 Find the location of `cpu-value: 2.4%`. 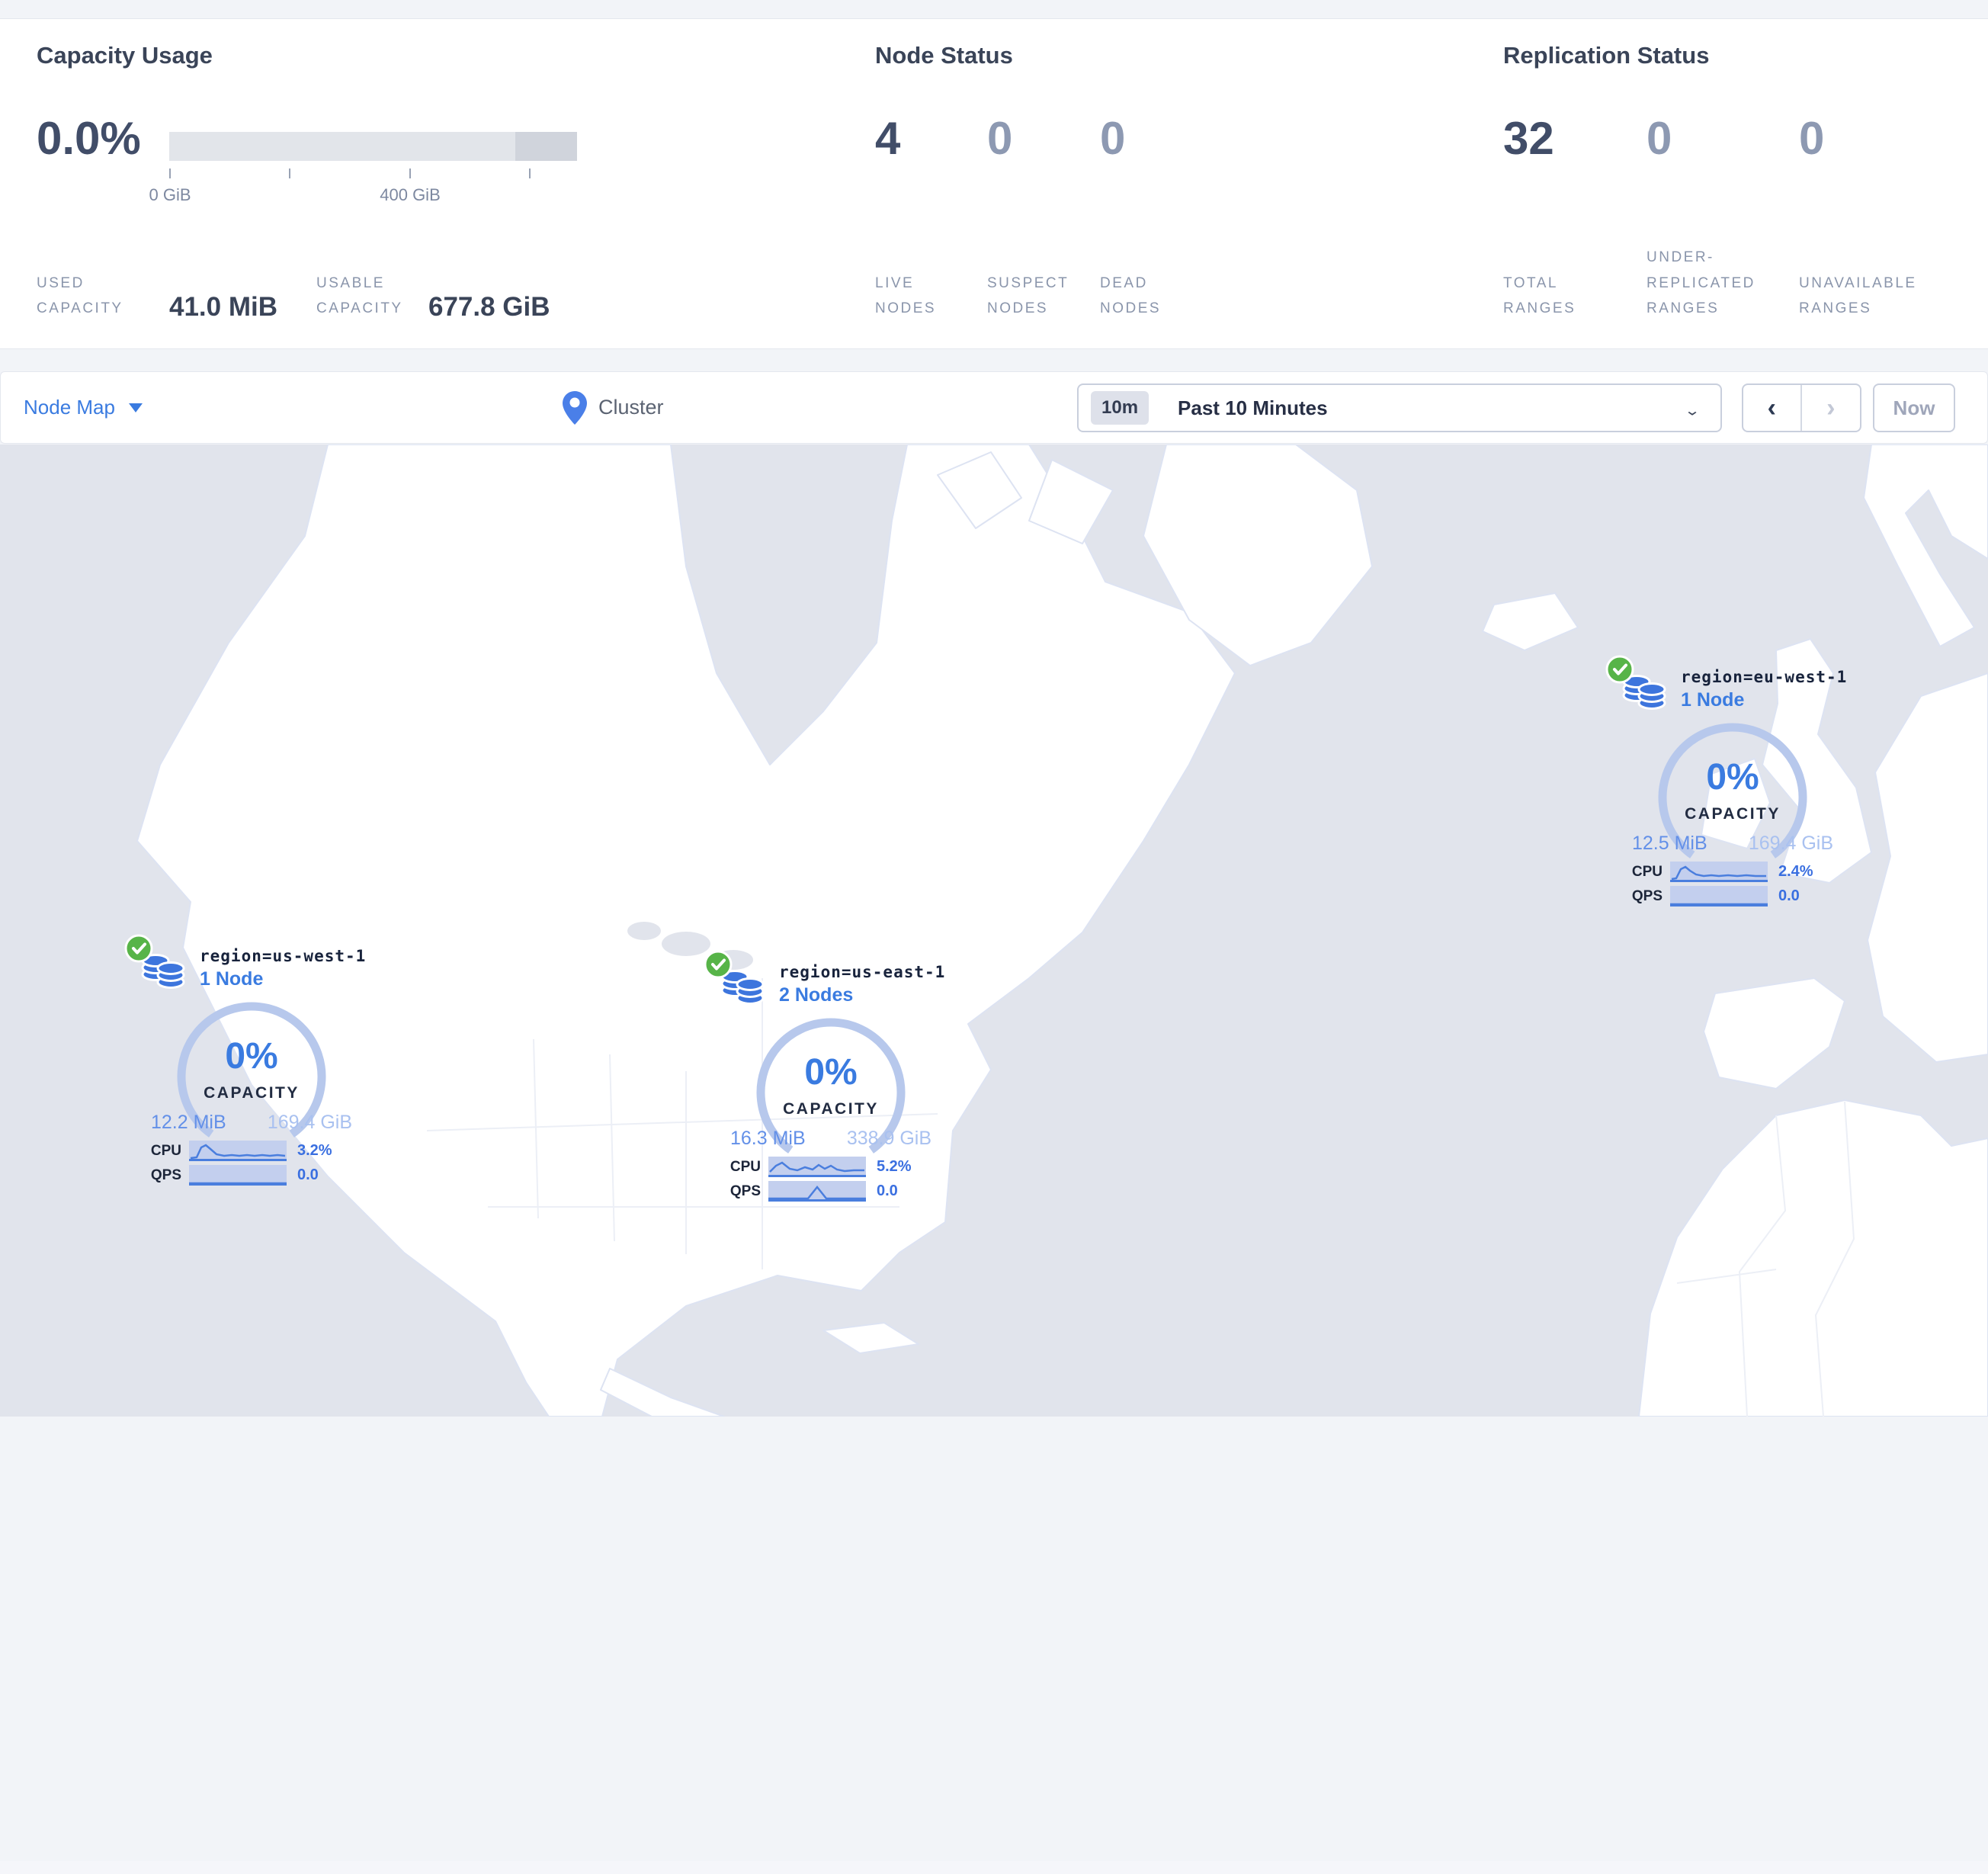

cpu-value: 2.4% is located at coordinates (1795, 872).